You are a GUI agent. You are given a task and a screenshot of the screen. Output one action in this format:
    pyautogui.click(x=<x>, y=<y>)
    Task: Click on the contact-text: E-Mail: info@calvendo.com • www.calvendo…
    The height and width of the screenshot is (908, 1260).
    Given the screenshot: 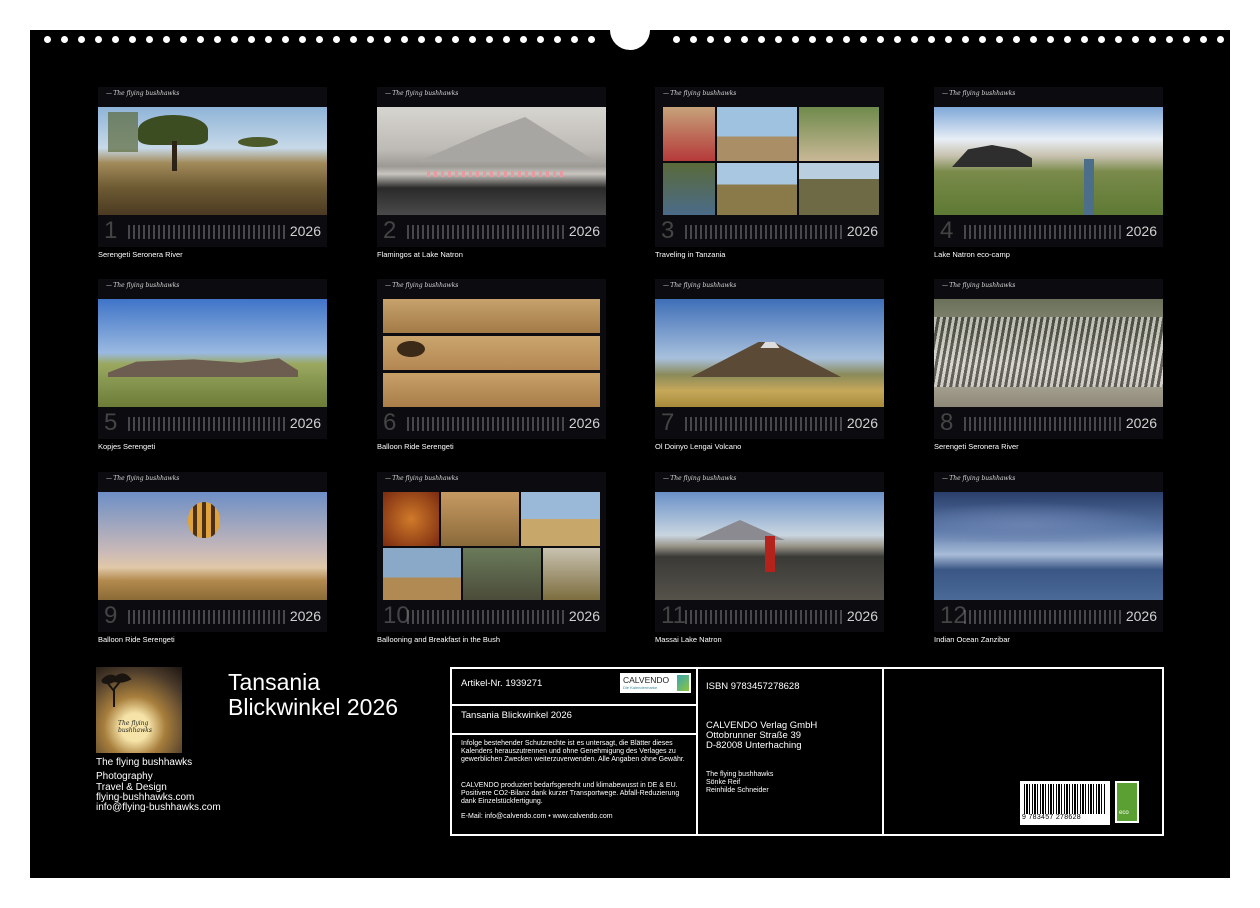 What is the action you would take?
    pyautogui.click(x=537, y=816)
    